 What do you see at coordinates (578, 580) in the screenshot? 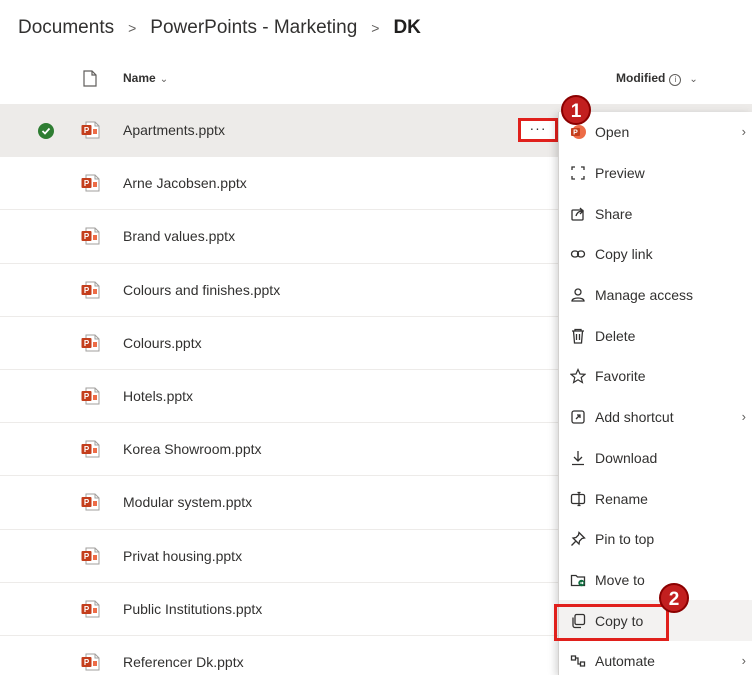
I see `move-icon` at bounding box center [578, 580].